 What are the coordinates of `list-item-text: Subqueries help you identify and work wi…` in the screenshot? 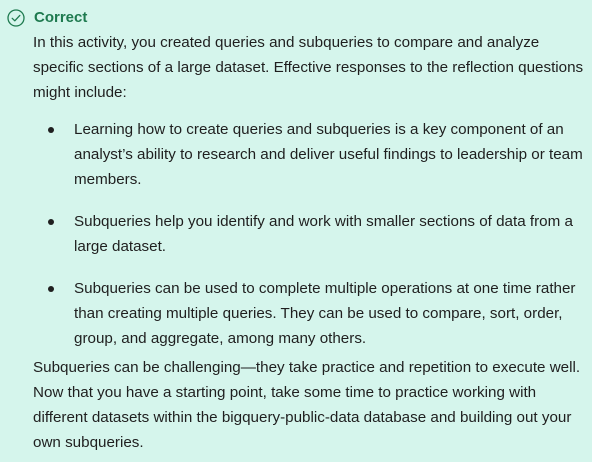 It's located at (323, 234).